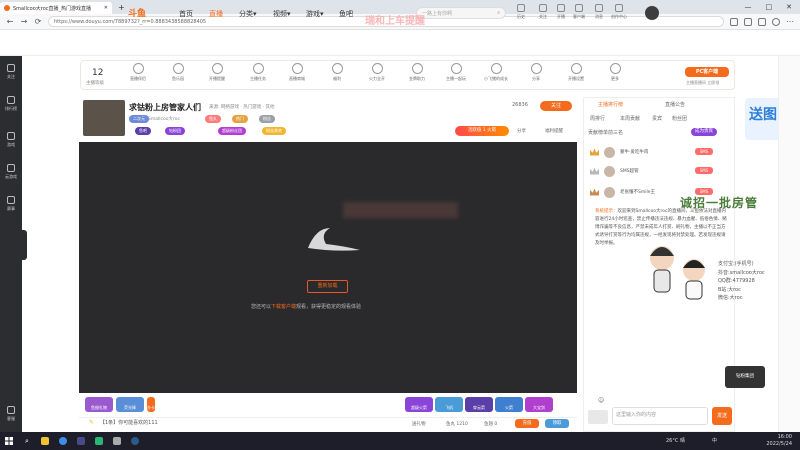  I want to click on tool-welfare: 福利, so click(337, 72).